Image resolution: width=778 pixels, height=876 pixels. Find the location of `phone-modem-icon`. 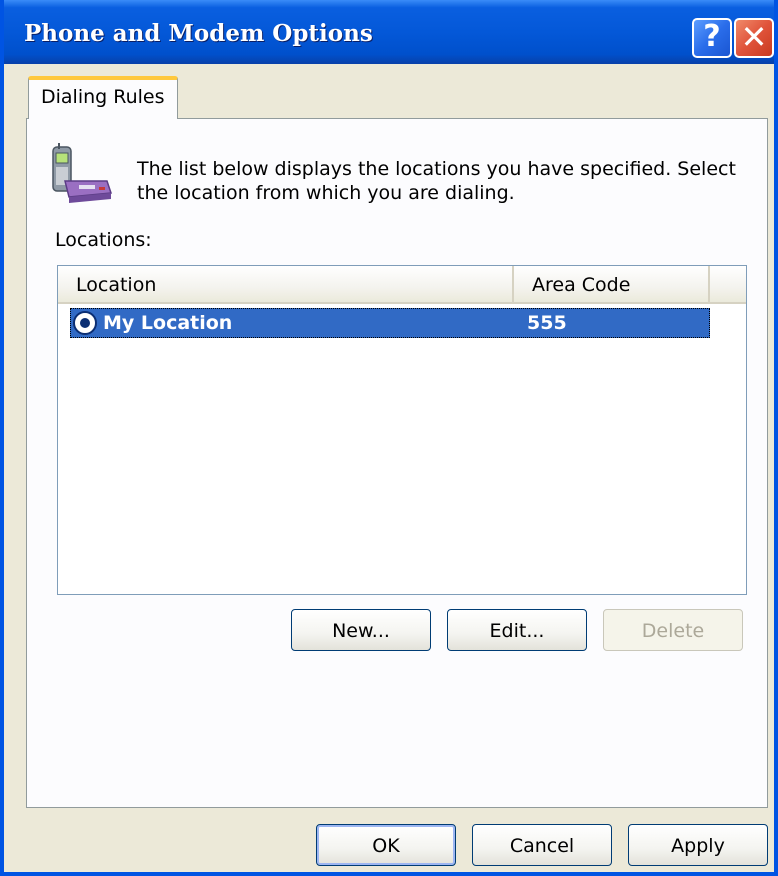

phone-modem-icon is located at coordinates (82, 173).